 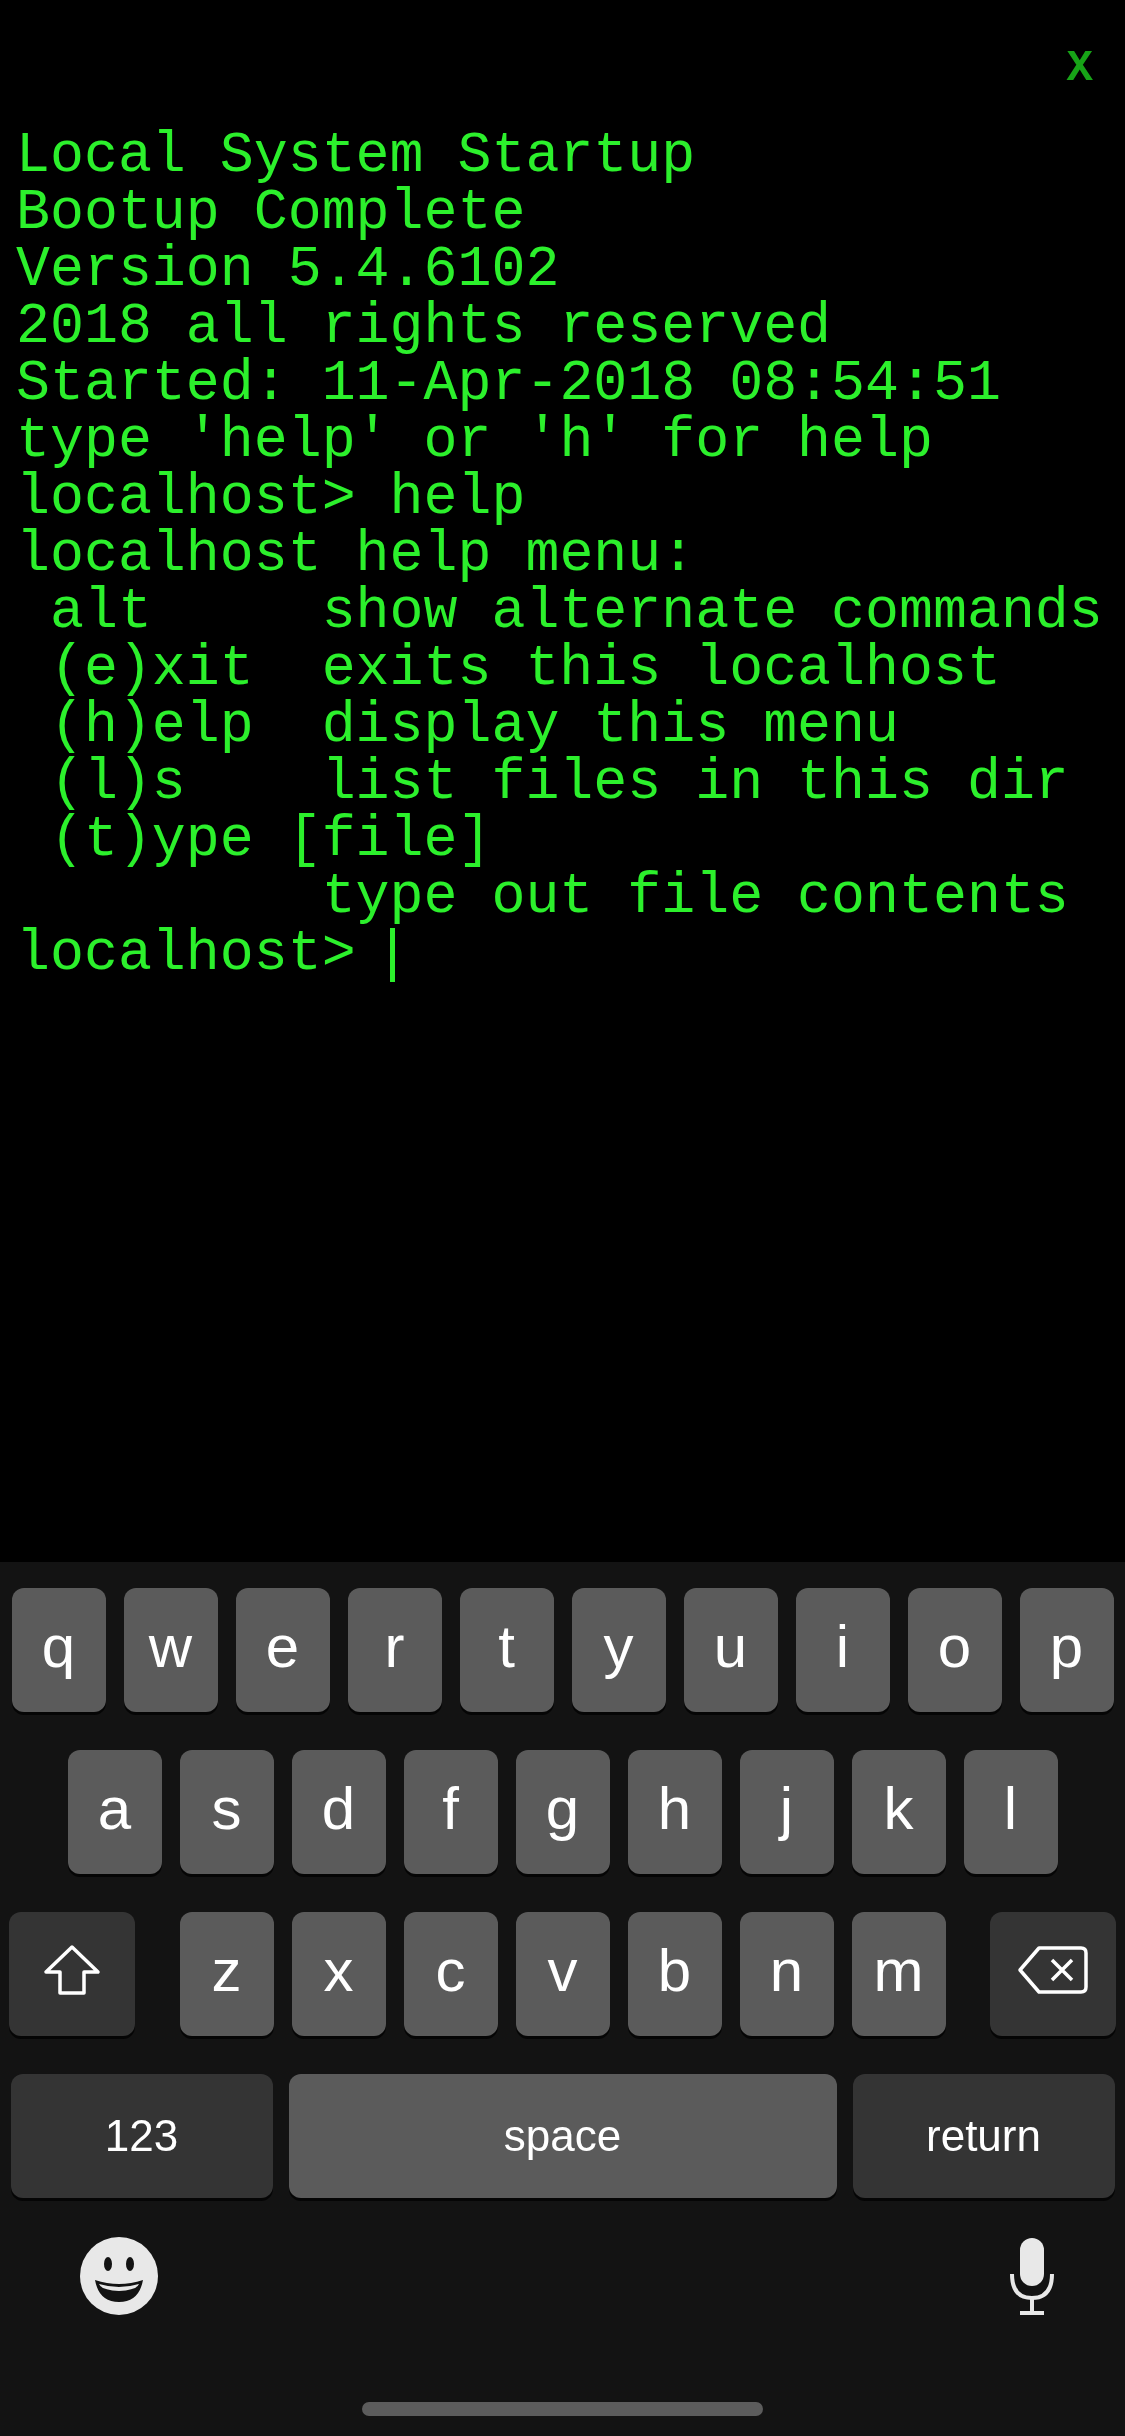 What do you see at coordinates (270, 840) in the screenshot?
I see `menu-command: (t)ype [file]` at bounding box center [270, 840].